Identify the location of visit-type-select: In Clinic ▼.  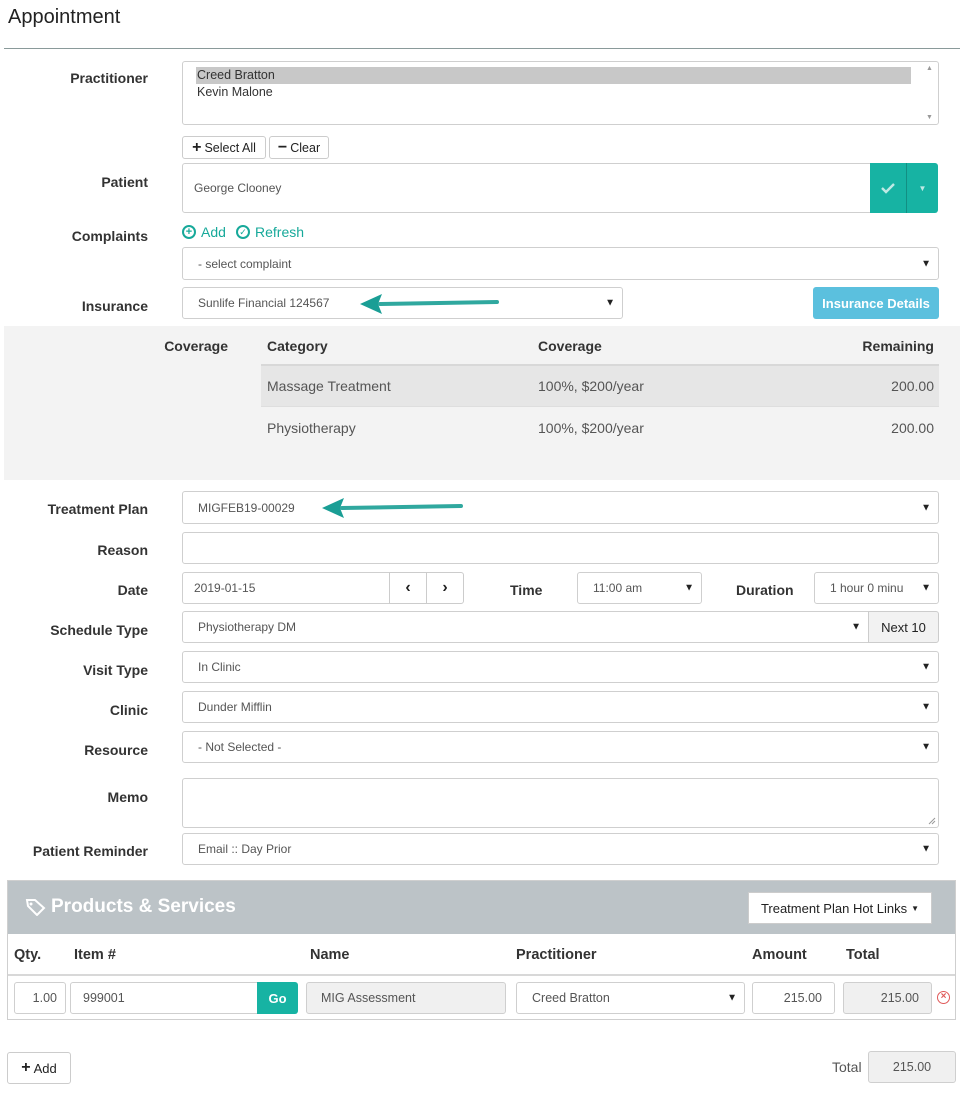
(560, 667).